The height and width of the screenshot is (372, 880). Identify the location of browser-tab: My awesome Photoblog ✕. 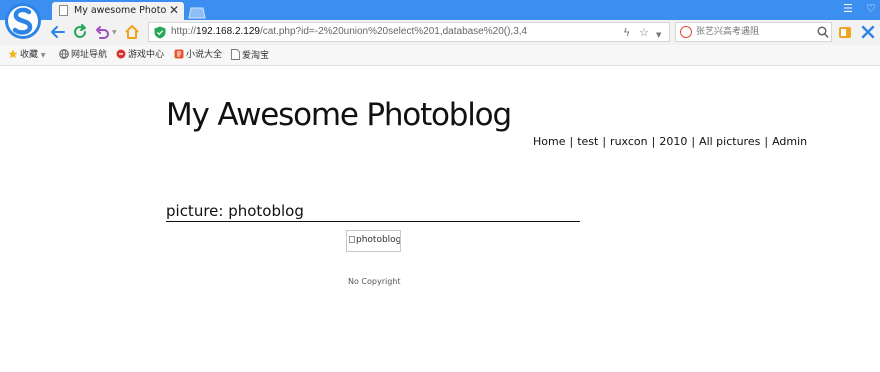
(118, 11).